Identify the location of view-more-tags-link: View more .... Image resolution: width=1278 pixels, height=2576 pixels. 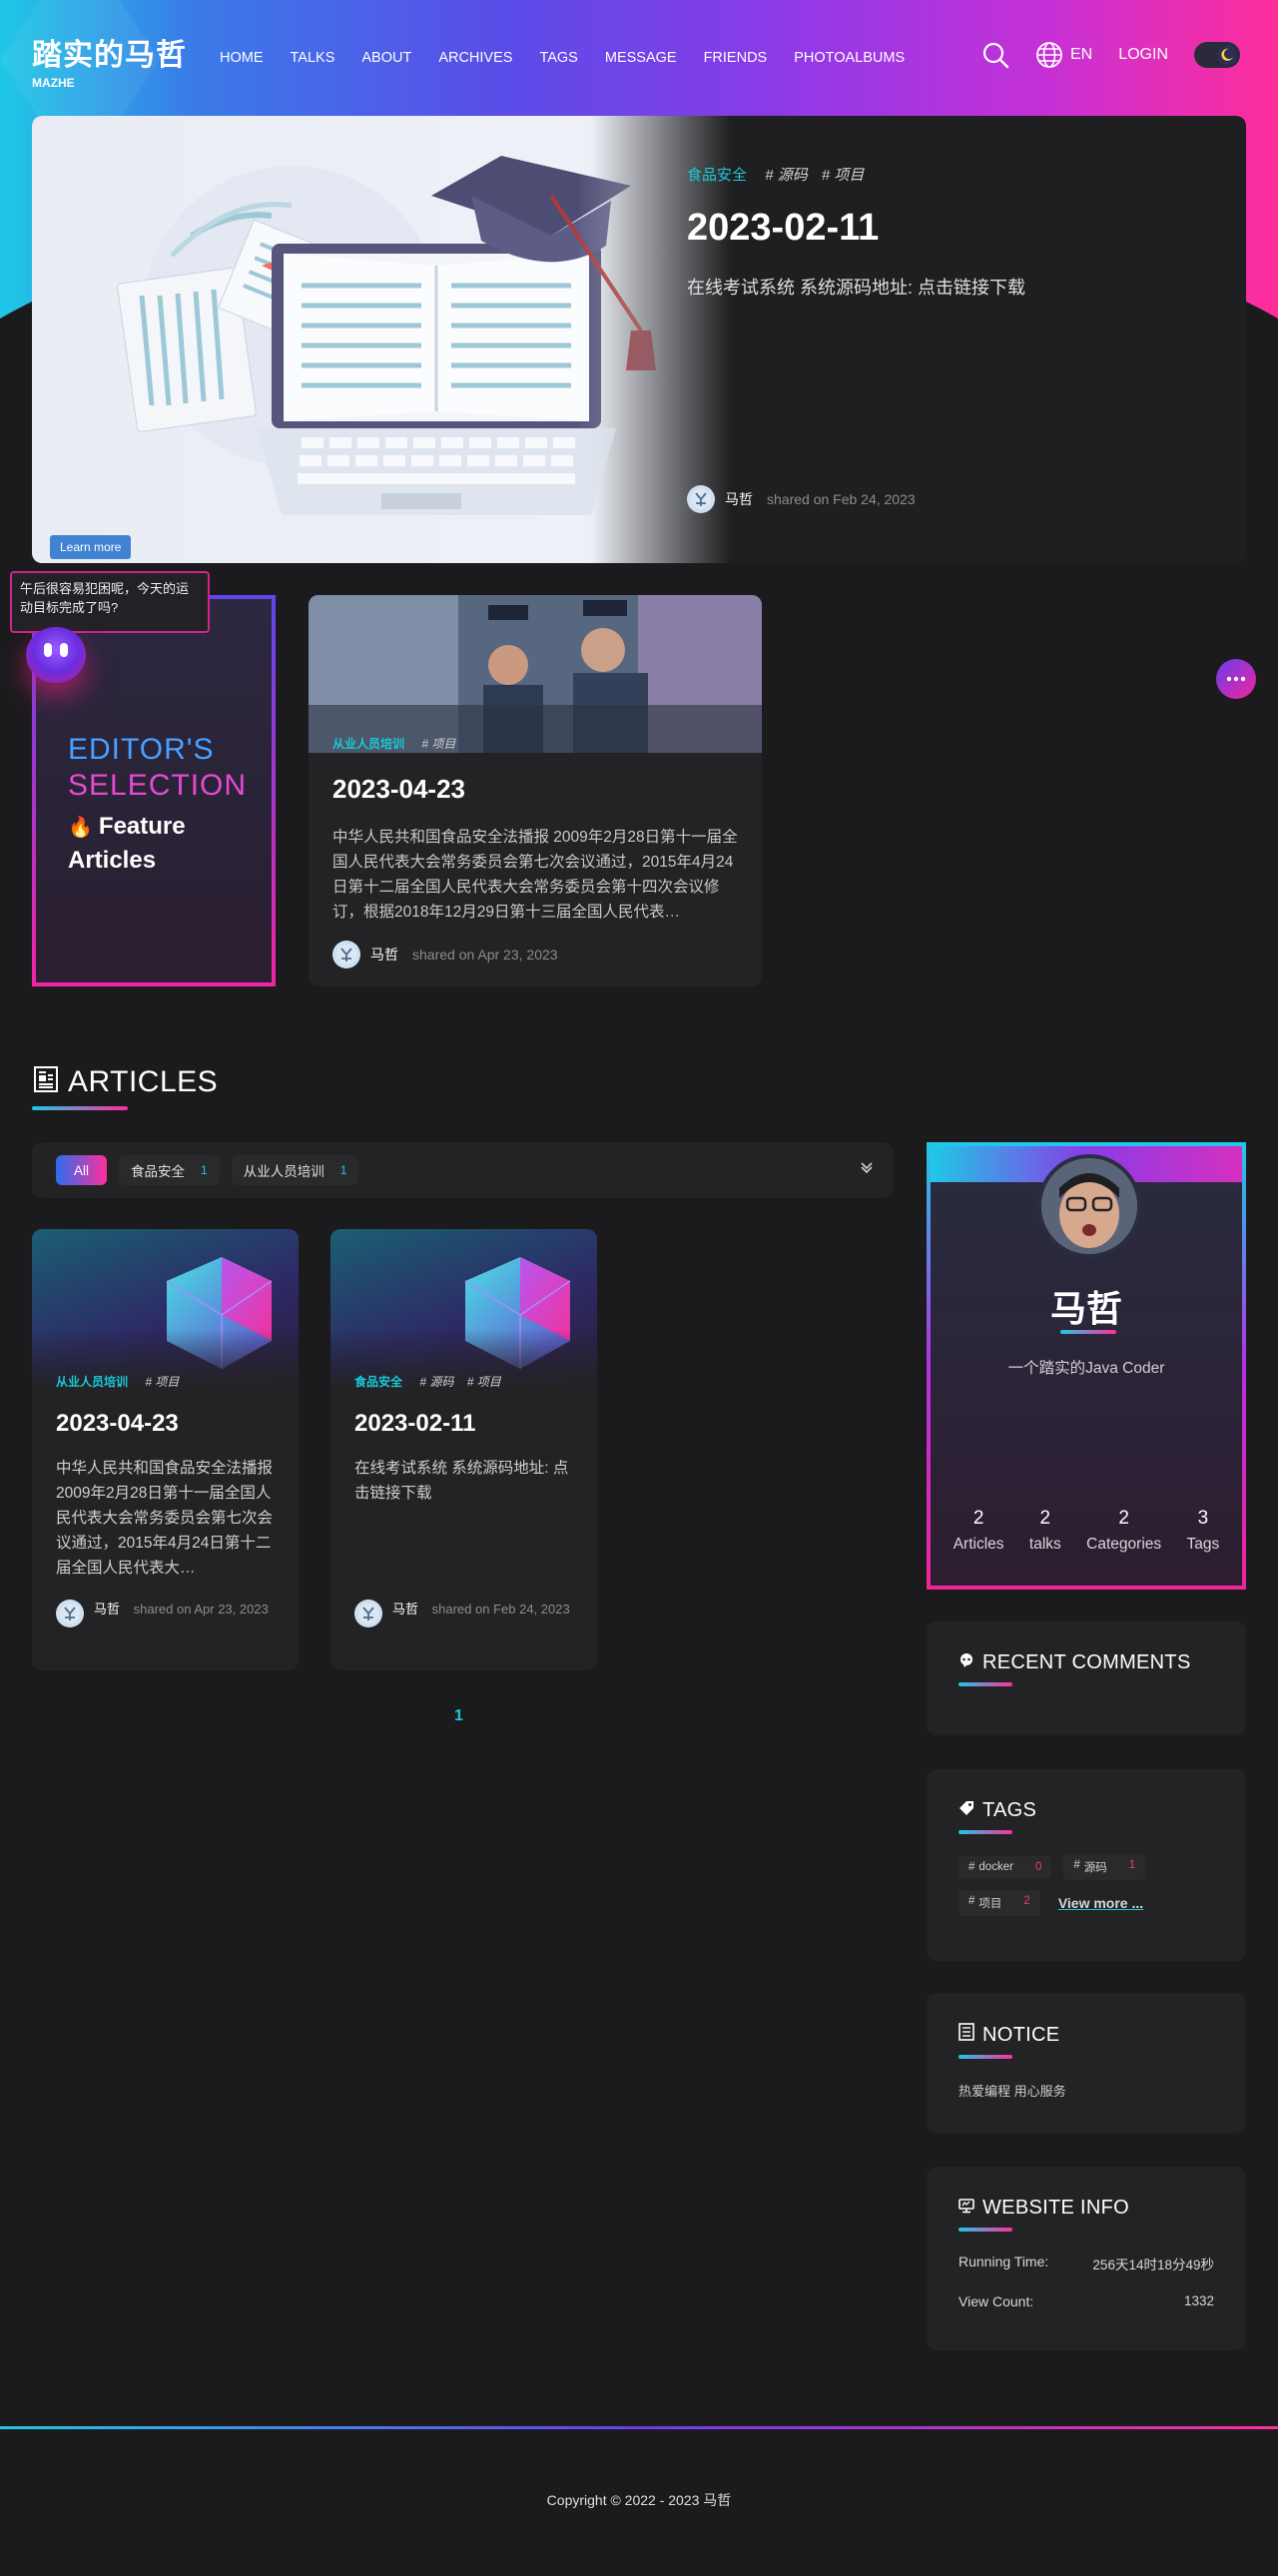
(1100, 1903).